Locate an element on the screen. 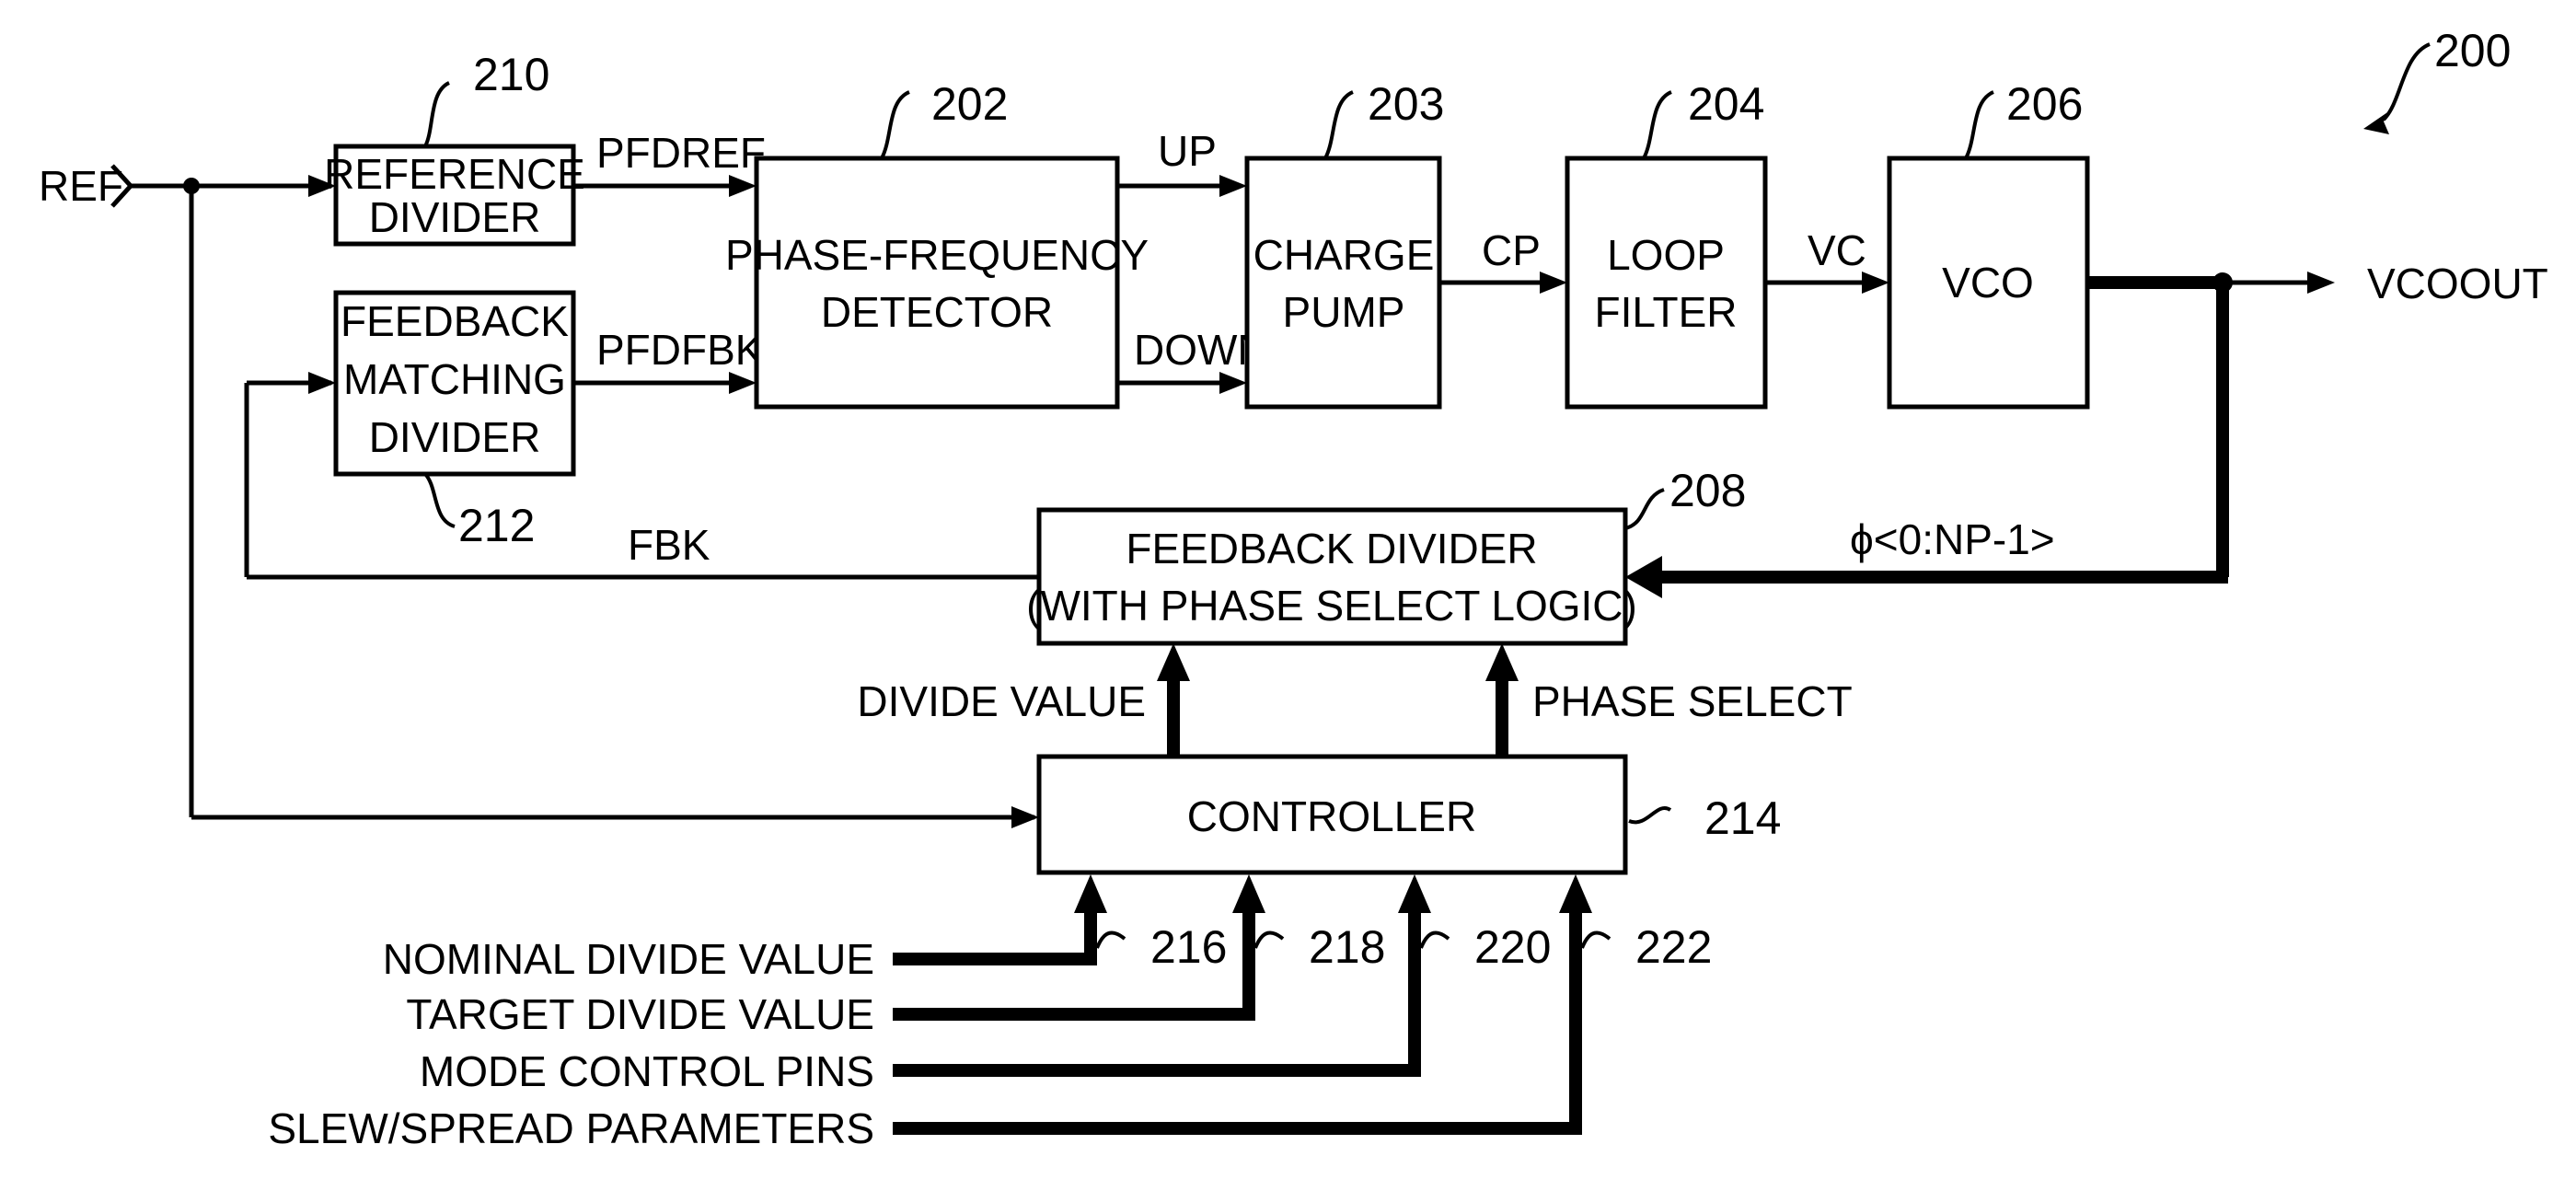  ref-202: 202 is located at coordinates (969, 104).